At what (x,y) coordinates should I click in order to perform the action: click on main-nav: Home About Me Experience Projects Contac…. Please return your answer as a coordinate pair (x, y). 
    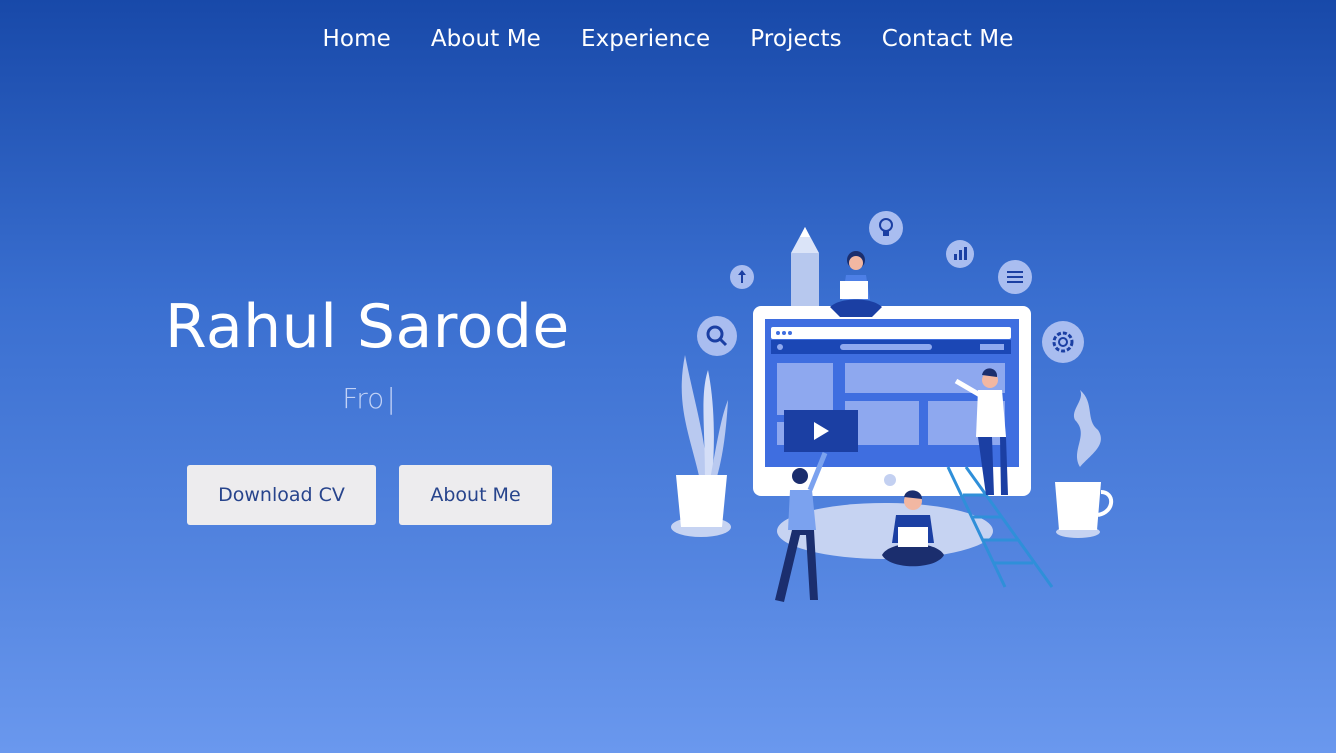
    Looking at the image, I should click on (668, 40).